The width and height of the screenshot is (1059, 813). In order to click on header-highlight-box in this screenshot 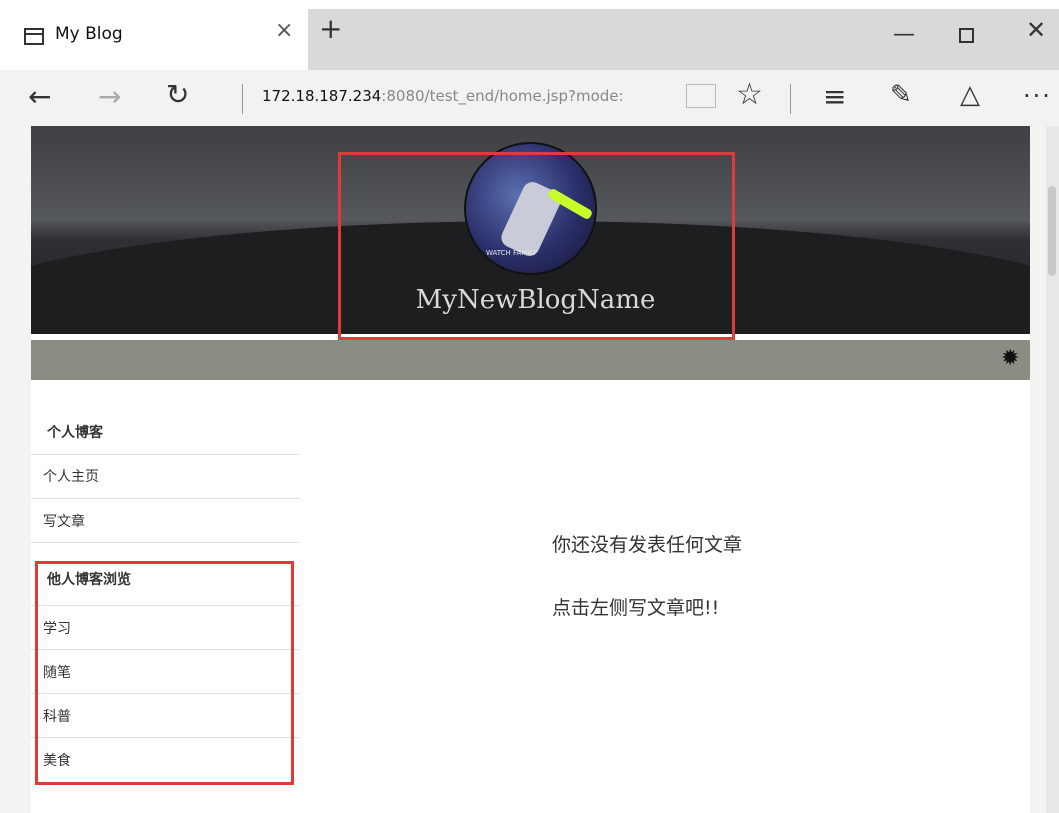, I will do `click(536, 246)`.